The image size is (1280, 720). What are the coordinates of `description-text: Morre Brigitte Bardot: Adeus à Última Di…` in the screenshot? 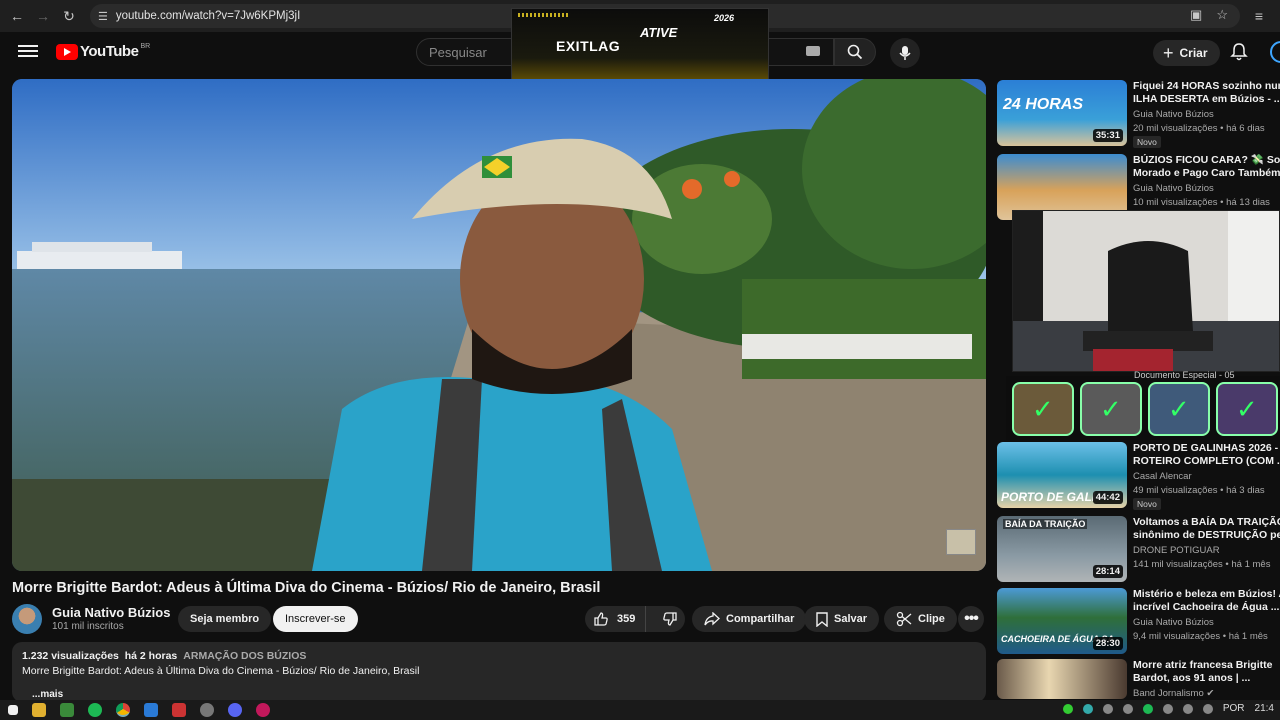 It's located at (221, 671).